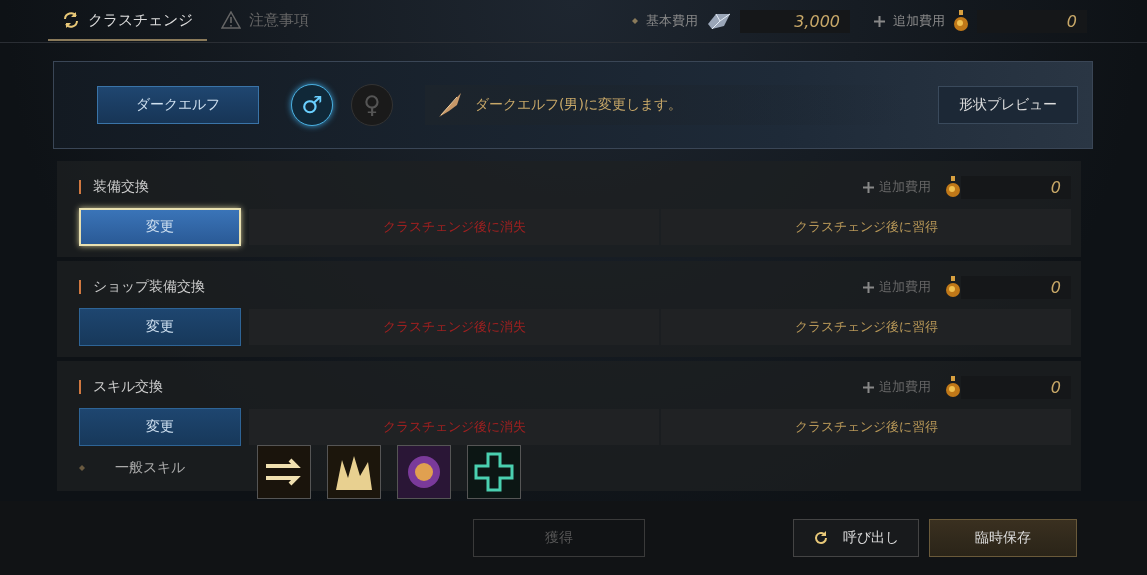 Image resolution: width=1147 pixels, height=575 pixels. I want to click on cost-label: 基本費用, so click(672, 21).